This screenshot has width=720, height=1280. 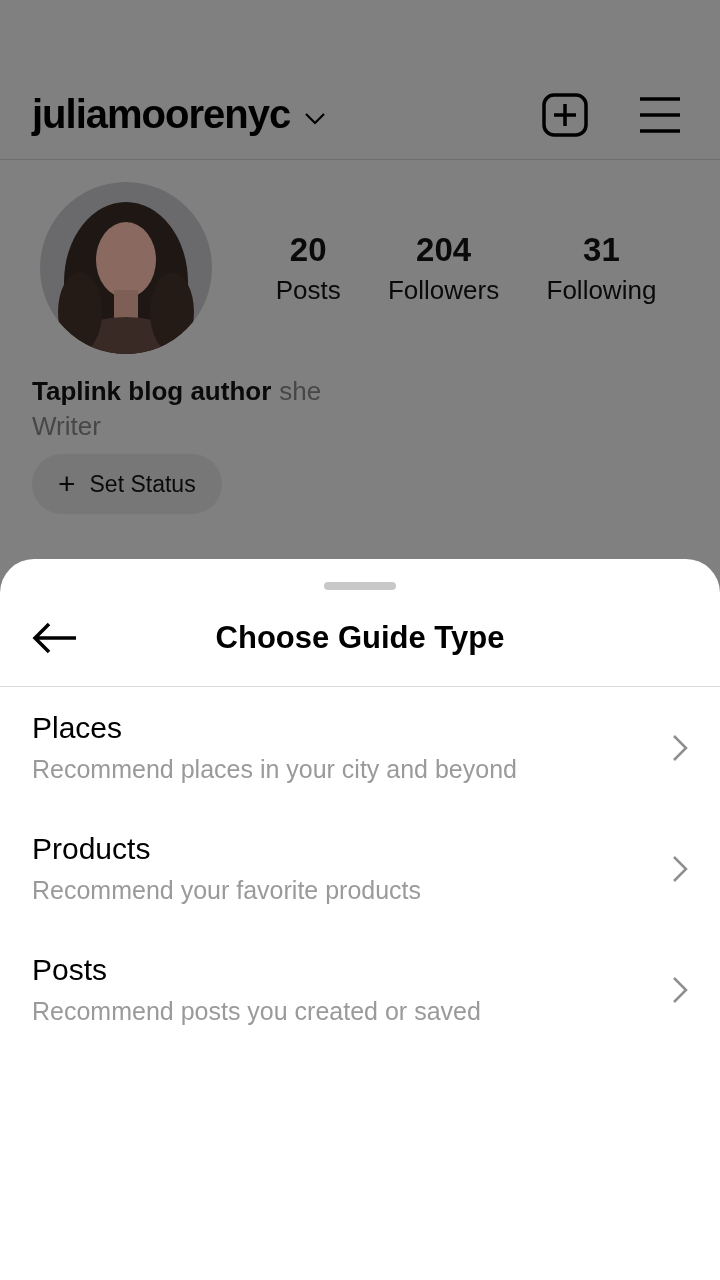 What do you see at coordinates (55, 638) in the screenshot?
I see `back-button` at bounding box center [55, 638].